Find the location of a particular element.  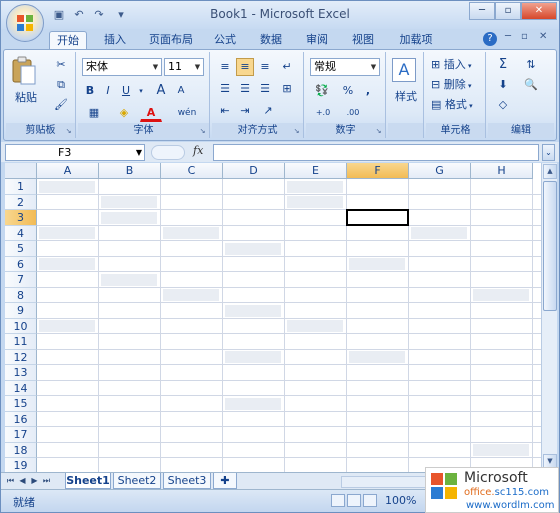

clear-icon: ◇ is located at coordinates (503, 105).